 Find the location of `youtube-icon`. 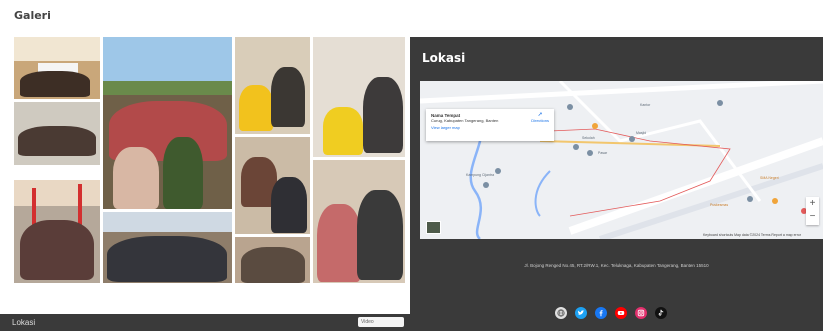

youtube-icon is located at coordinates (621, 313).